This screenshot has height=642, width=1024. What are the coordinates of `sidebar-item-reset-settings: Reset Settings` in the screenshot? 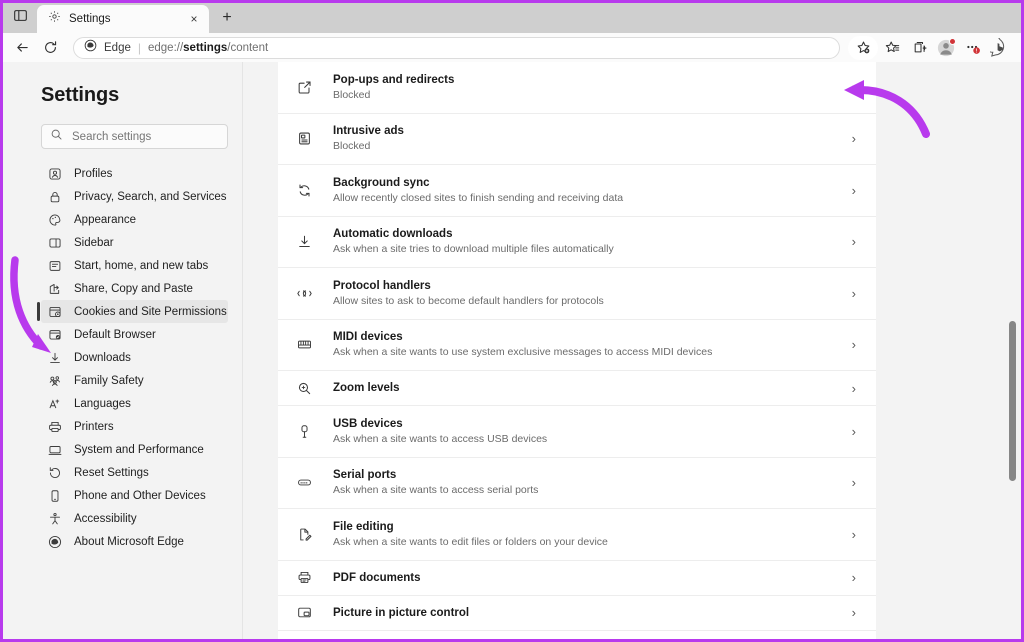 It's located at (134, 472).